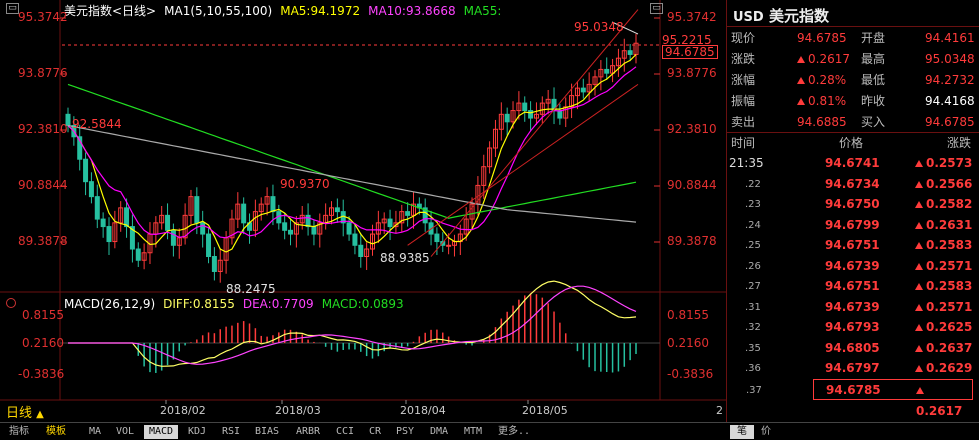 Image resolution: width=979 pixels, height=440 pixels. Describe the element at coordinates (345, 432) in the screenshot. I see `tab-cci: CCI` at that location.